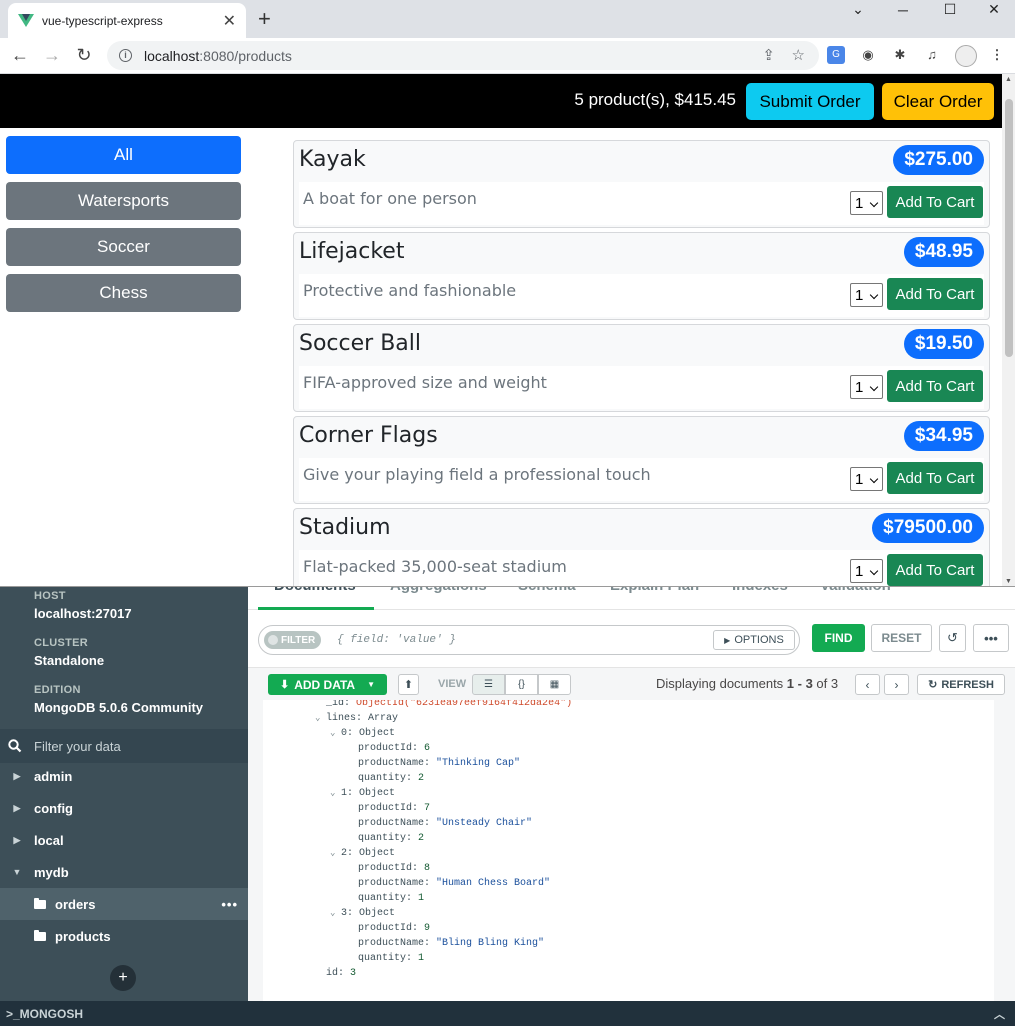  What do you see at coordinates (900, 55) in the screenshot?
I see `extensions-puzzle-icon: ✱` at bounding box center [900, 55].